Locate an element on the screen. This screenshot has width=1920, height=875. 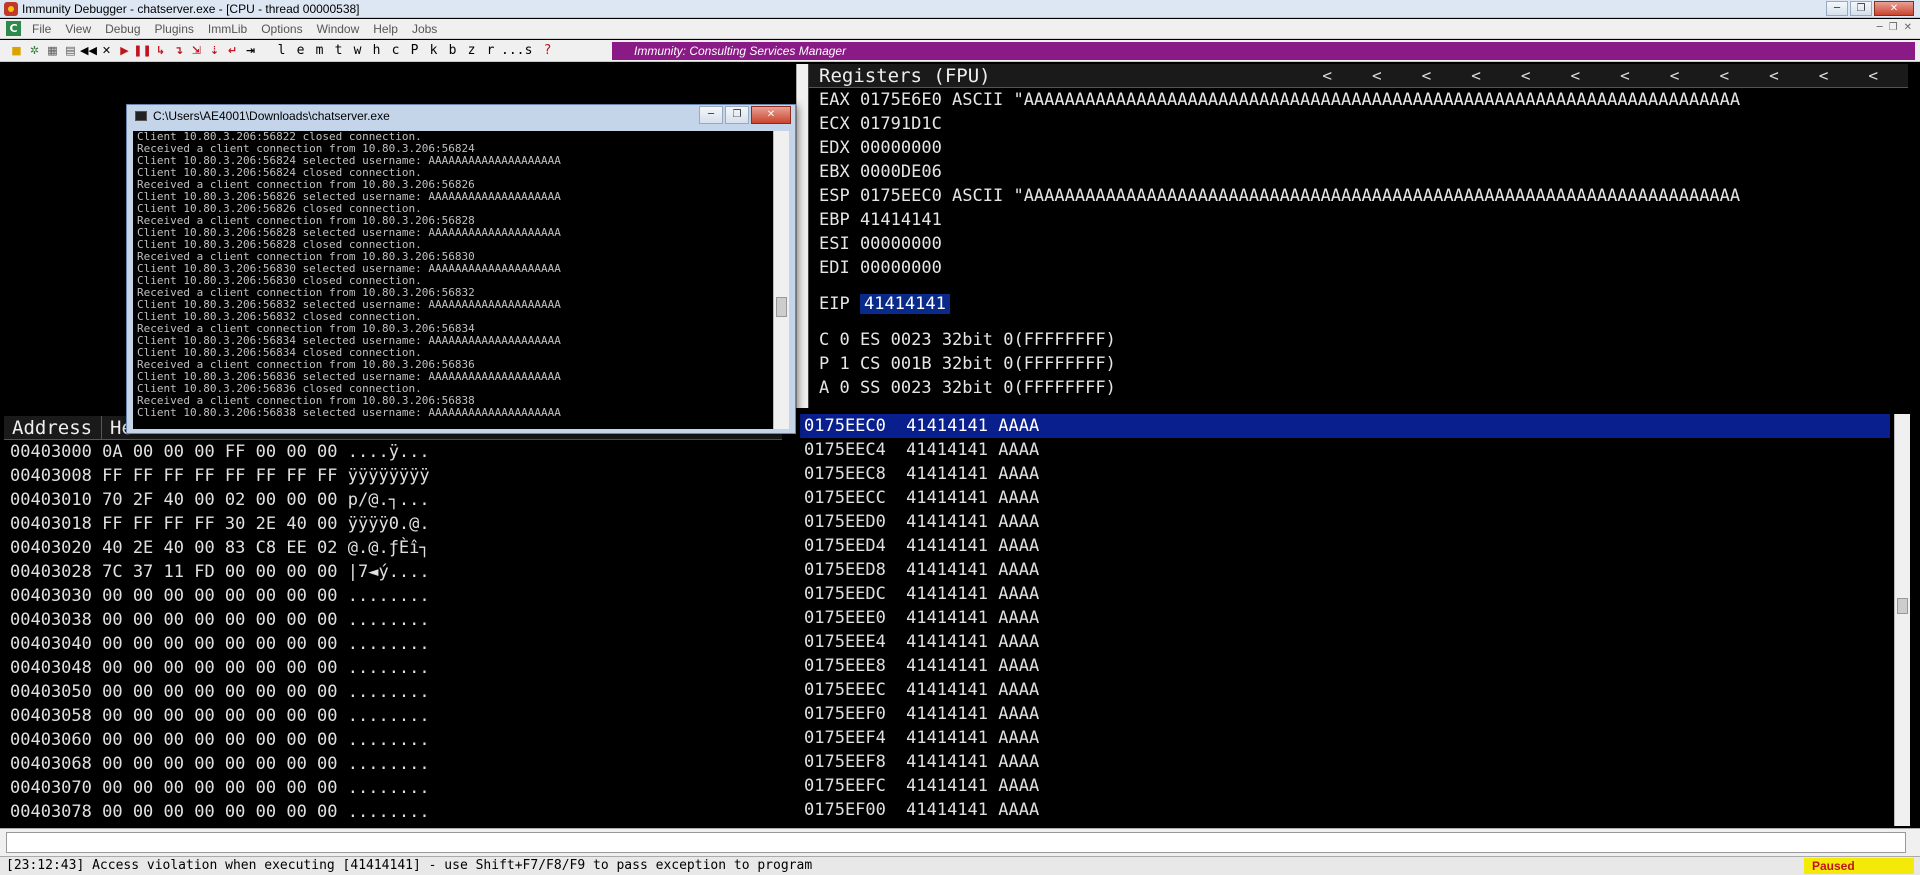
flag-line: A 0 SS 0023 32bit 0(FFFFFFFF) is located at coordinates (1358, 388).